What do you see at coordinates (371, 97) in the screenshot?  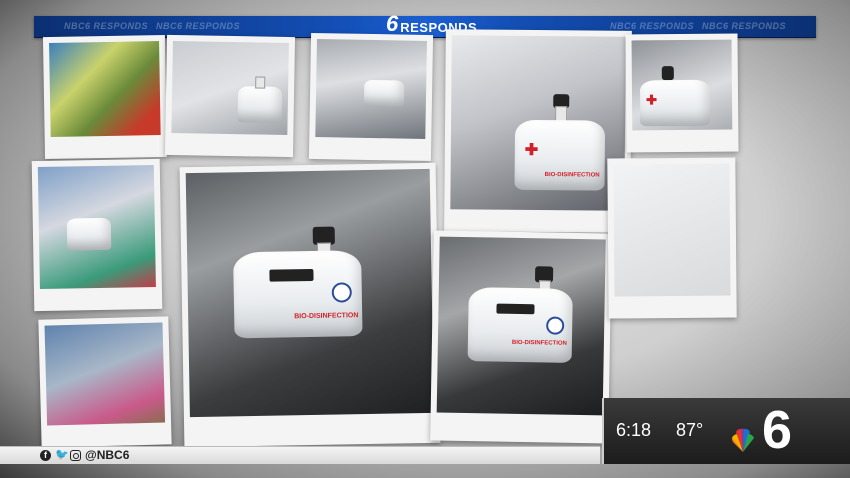 I see `photo-technicians-suits` at bounding box center [371, 97].